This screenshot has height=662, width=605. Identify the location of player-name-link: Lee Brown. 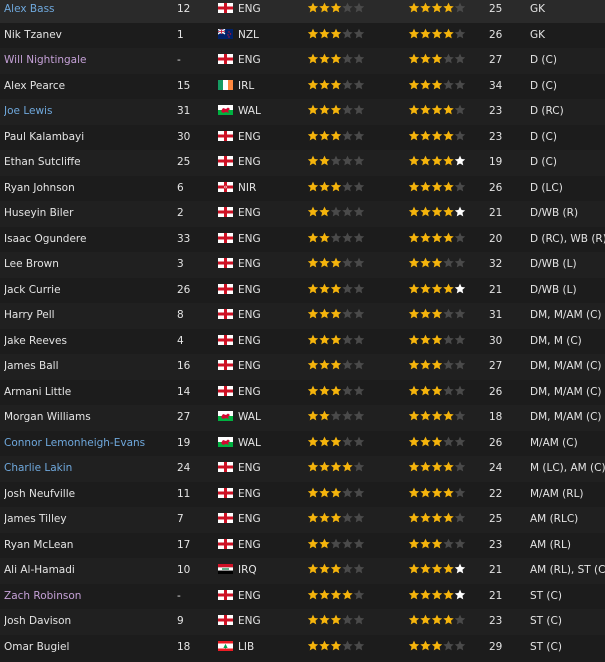
(104, 265).